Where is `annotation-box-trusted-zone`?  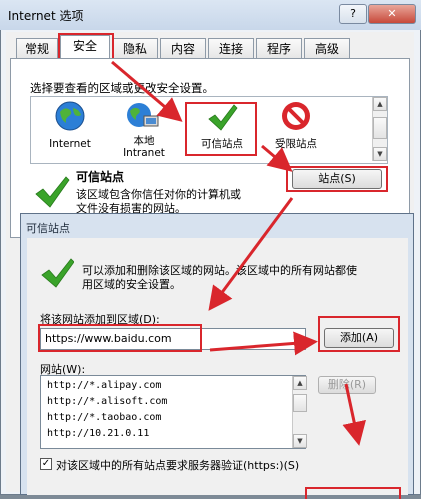
annotation-box-trusted-zone is located at coordinates (221, 129).